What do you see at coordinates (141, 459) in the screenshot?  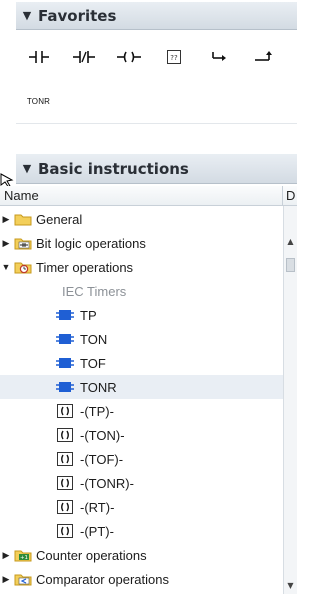 I see `tree-item-tof-coil: -(TOF)-` at bounding box center [141, 459].